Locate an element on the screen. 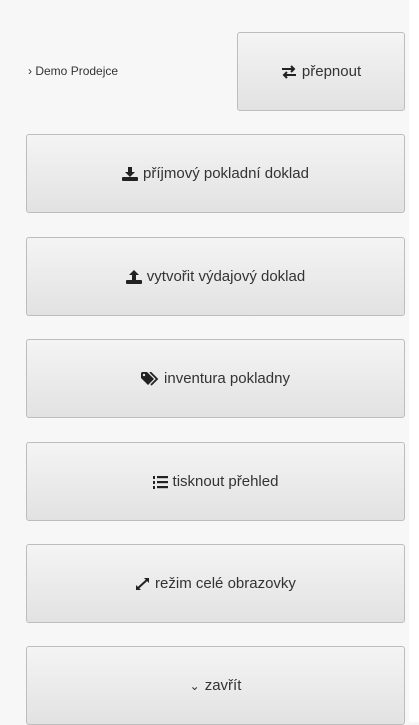 This screenshot has width=419, height=725. print-overview-label: tisknout přehled is located at coordinates (225, 481).